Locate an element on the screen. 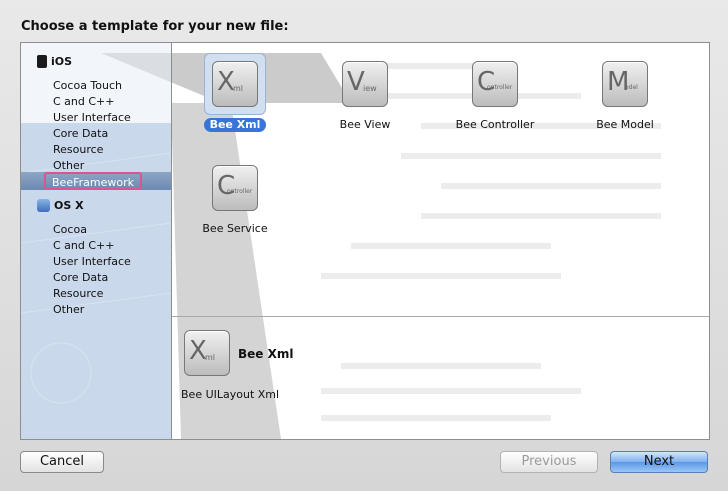  service-template-icon: C ontroller is located at coordinates (235, 188).